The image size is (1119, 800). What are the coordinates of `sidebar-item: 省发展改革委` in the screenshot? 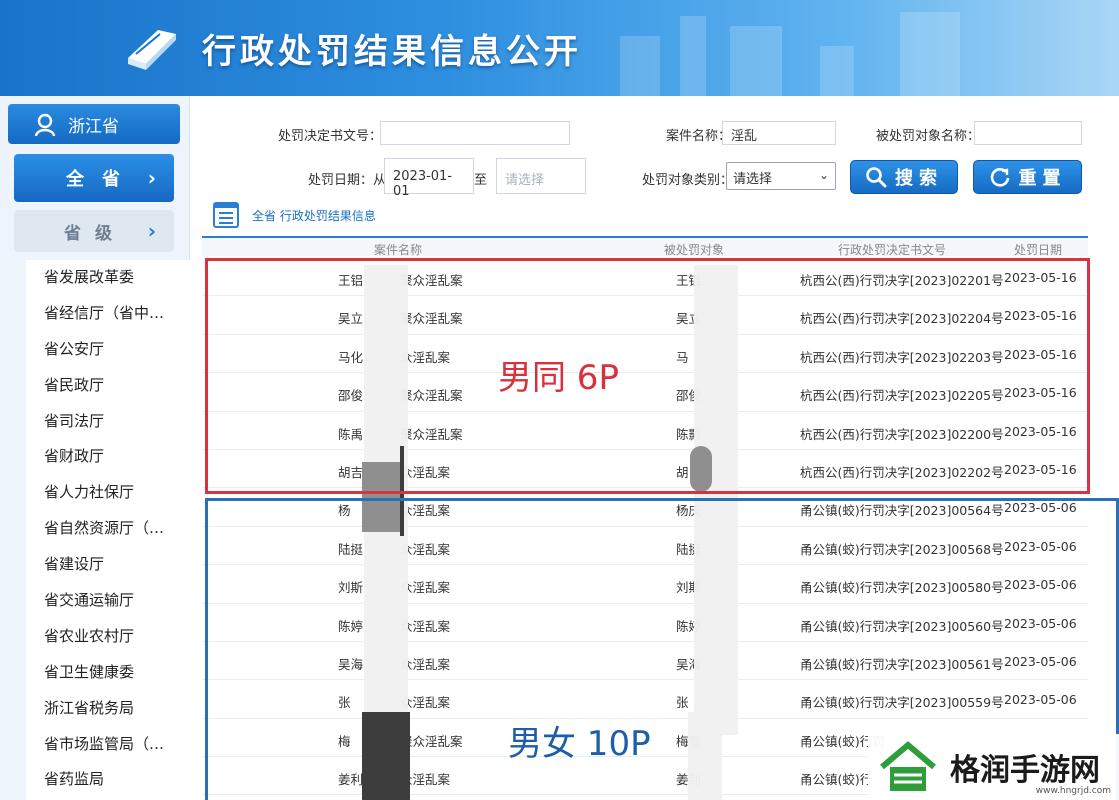 It's located at (108, 278).